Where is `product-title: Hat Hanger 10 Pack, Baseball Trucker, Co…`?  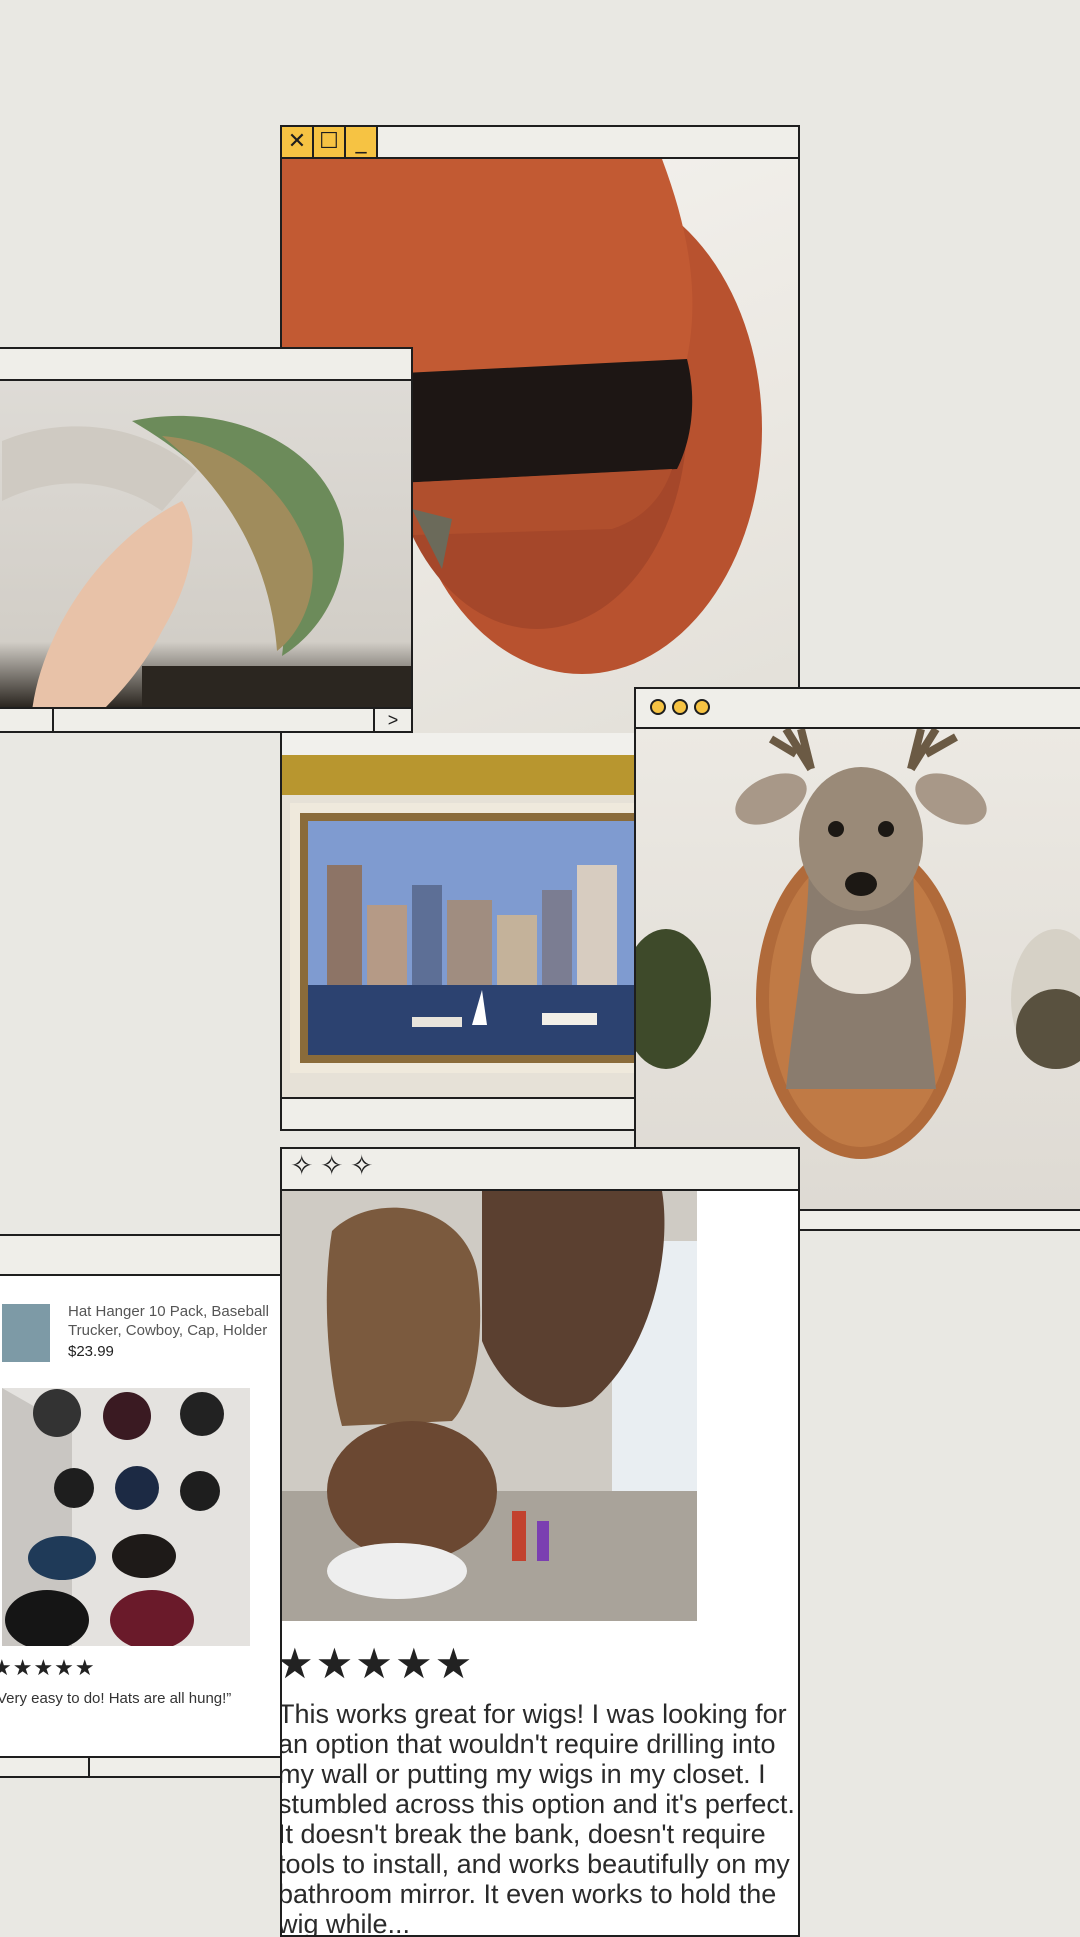 product-title: Hat Hanger 10 Pack, Baseball Trucker, Co… is located at coordinates (173, 1321).